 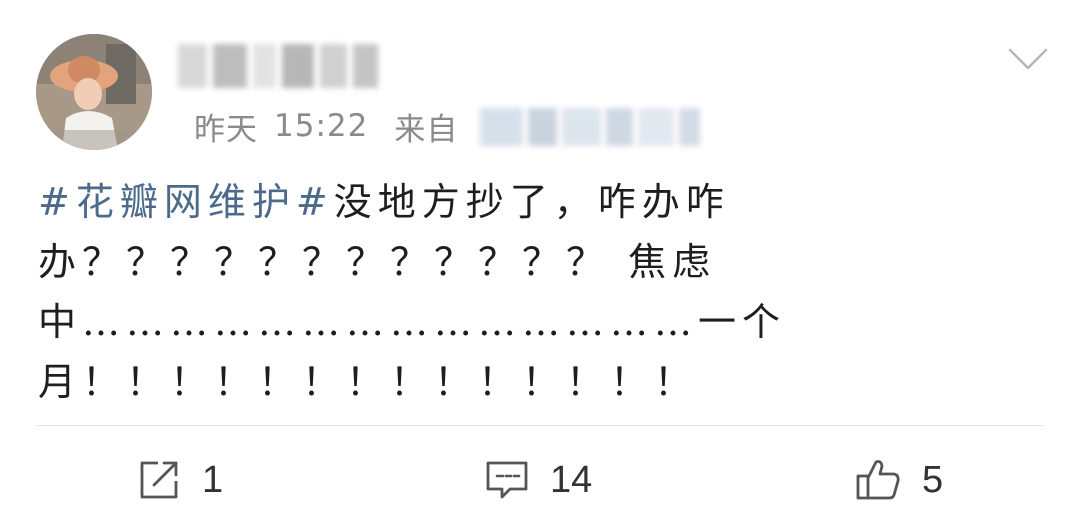 What do you see at coordinates (377, 262) in the screenshot?
I see `content-text: 办？？？？？？？？？？？？ 焦虑` at bounding box center [377, 262].